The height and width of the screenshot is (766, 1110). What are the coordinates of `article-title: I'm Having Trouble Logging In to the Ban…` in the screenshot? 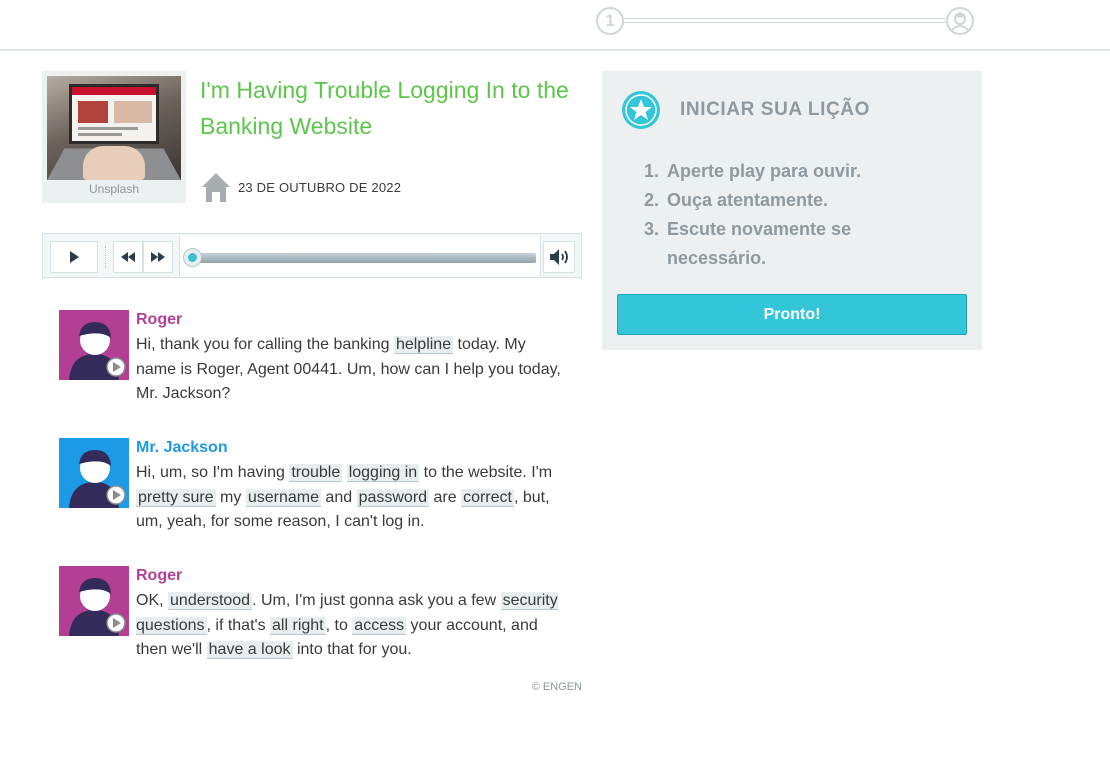 It's located at (384, 108).